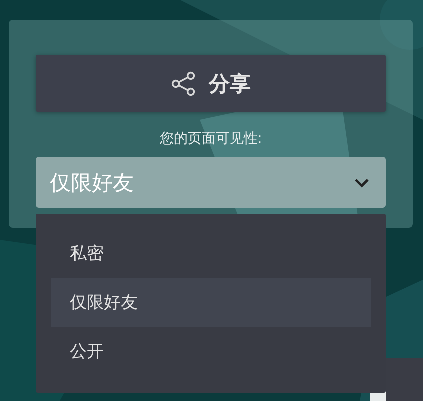  I want to click on chevron-down-icon, so click(362, 183).